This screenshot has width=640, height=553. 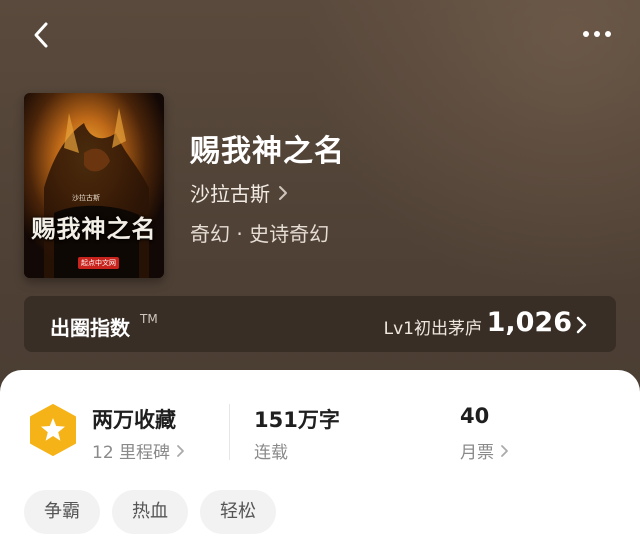 I want to click on chevron-left-icon, so click(x=41, y=35).